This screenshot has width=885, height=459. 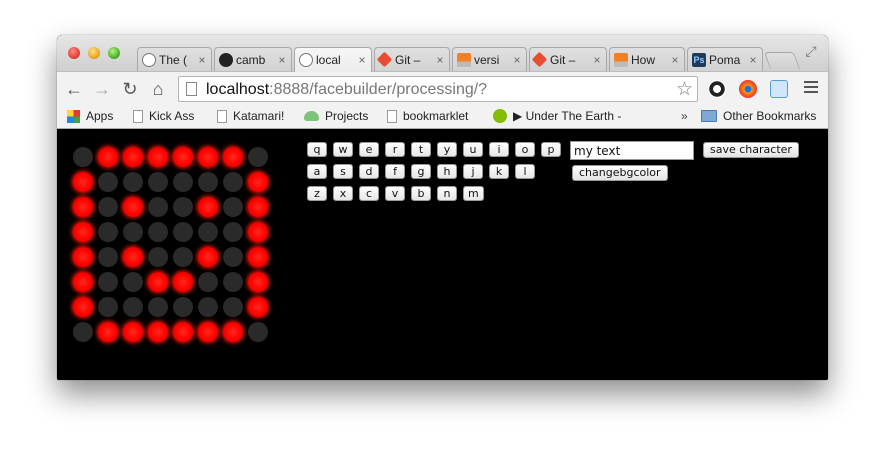 I want to click on key-e: e, so click(x=369, y=149).